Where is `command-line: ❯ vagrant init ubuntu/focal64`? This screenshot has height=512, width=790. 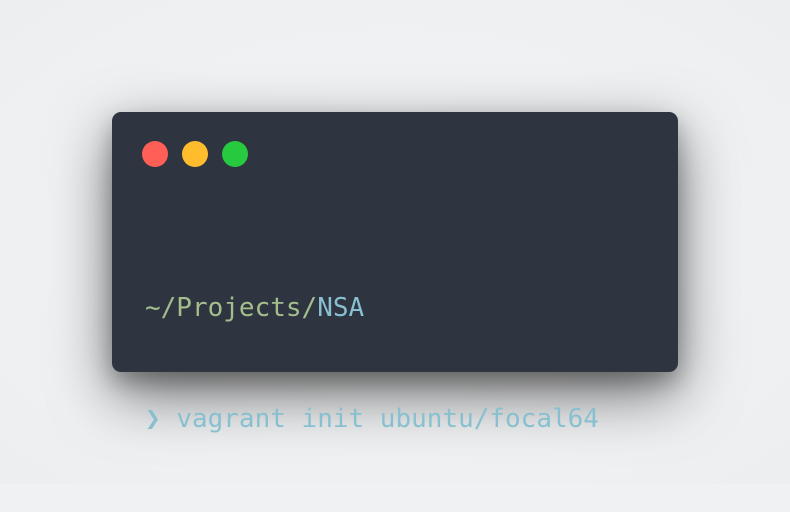
command-line: ❯ vagrant init ubuntu/focal64 is located at coordinates (401, 419).